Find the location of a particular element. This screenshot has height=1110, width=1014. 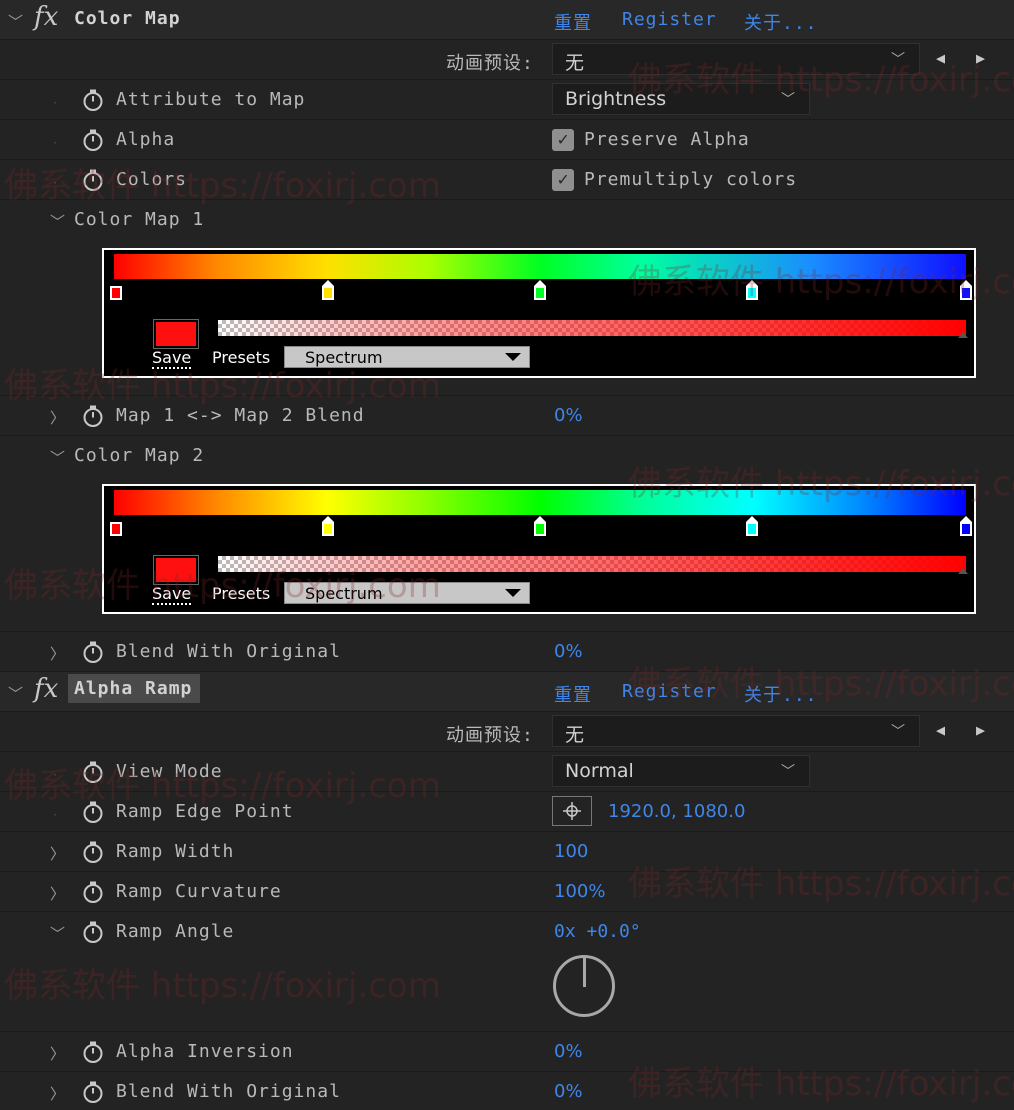

dropdown-value: Brightness is located at coordinates (616, 99).